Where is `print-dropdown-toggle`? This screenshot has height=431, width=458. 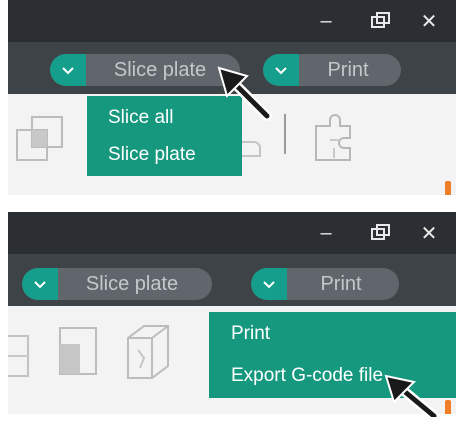
print-dropdown-toggle is located at coordinates (269, 284).